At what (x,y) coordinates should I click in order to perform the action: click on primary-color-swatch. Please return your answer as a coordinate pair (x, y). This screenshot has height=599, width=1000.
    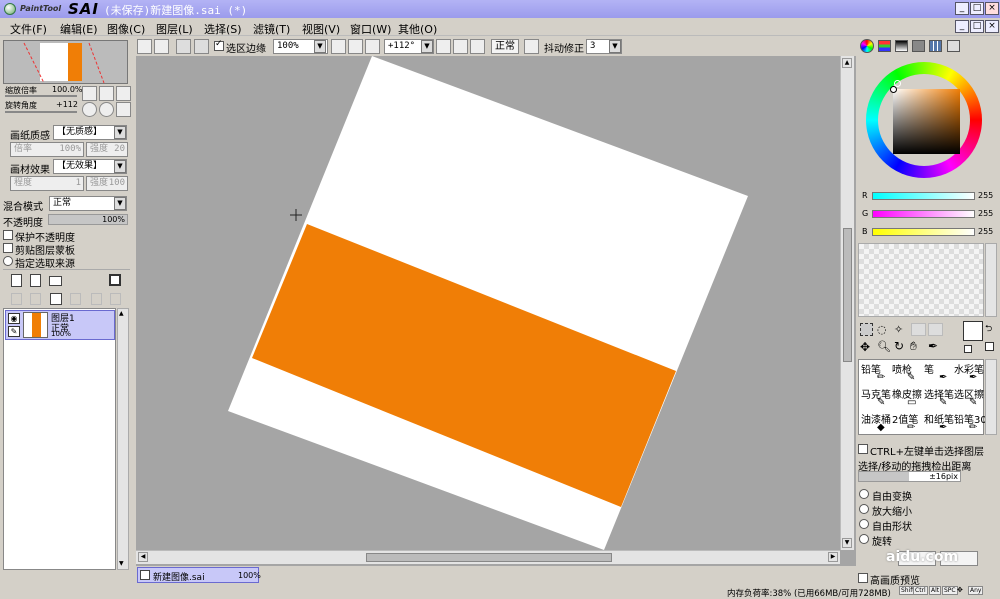
    Looking at the image, I should click on (973, 331).